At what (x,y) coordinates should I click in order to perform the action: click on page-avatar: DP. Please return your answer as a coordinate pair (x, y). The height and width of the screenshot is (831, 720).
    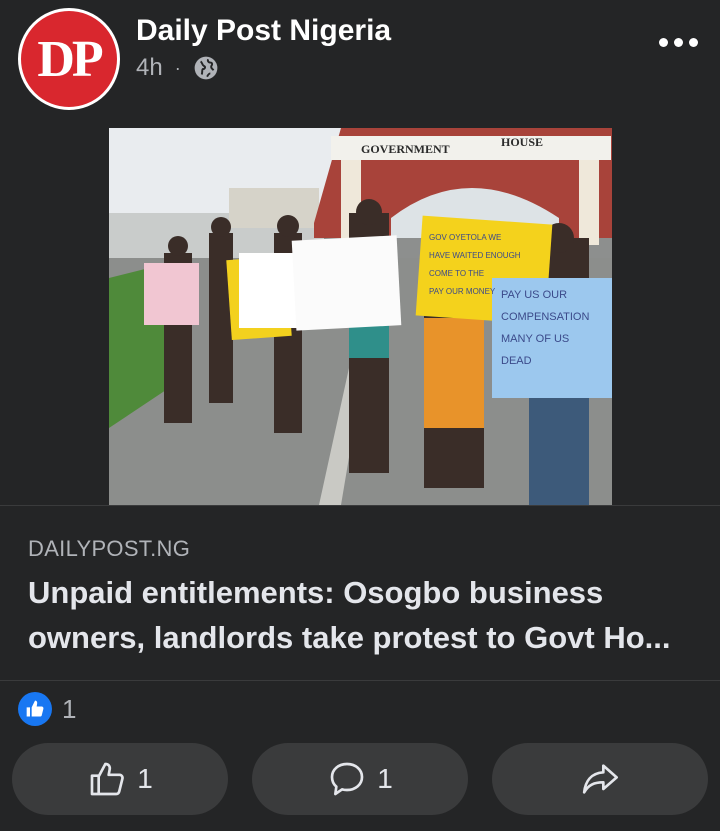
    Looking at the image, I should click on (69, 59).